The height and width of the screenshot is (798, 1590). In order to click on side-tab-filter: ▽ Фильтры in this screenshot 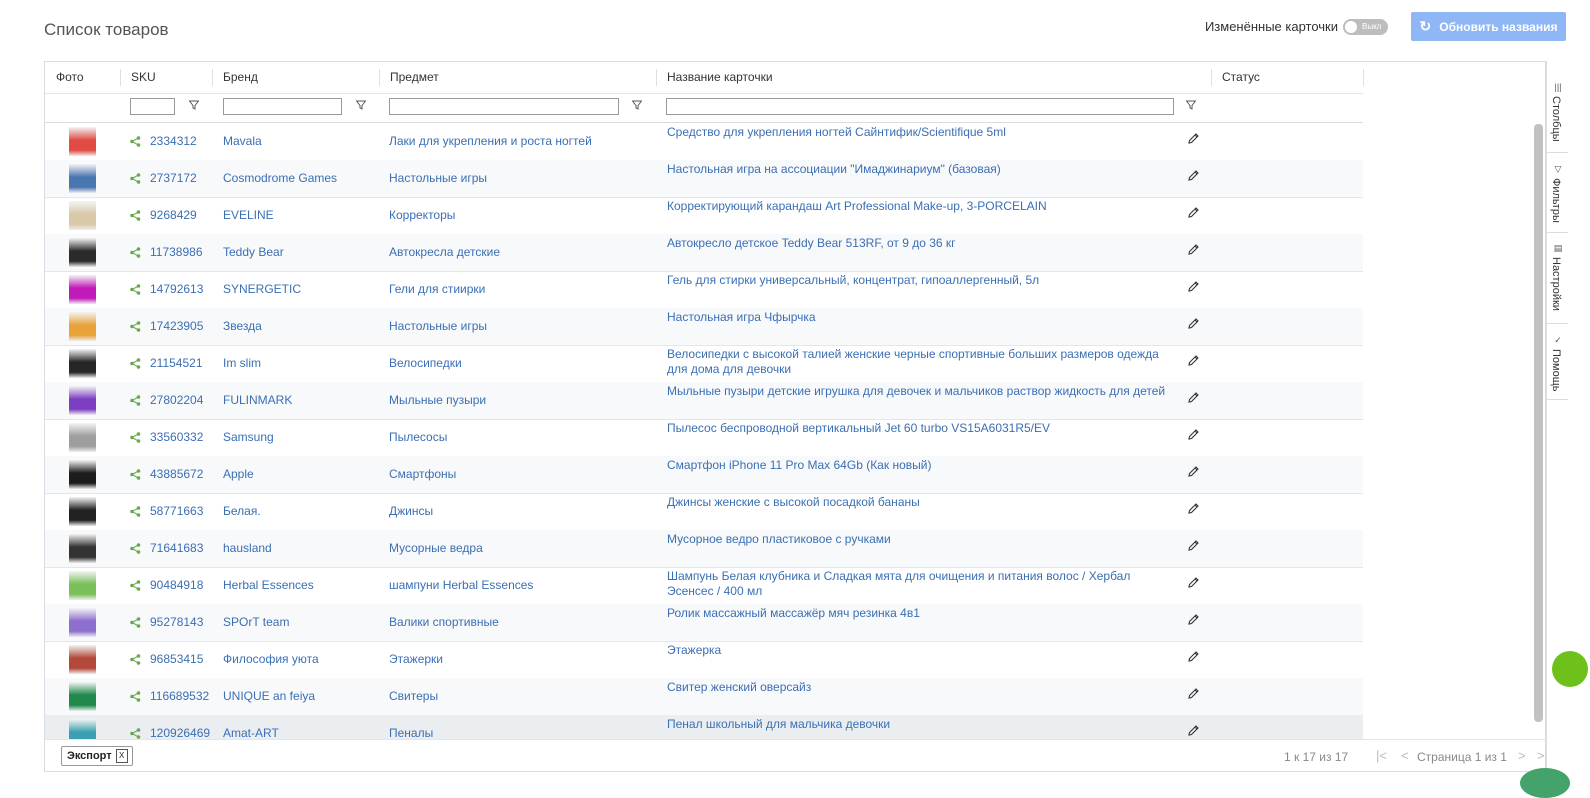, I will do `click(1557, 195)`.